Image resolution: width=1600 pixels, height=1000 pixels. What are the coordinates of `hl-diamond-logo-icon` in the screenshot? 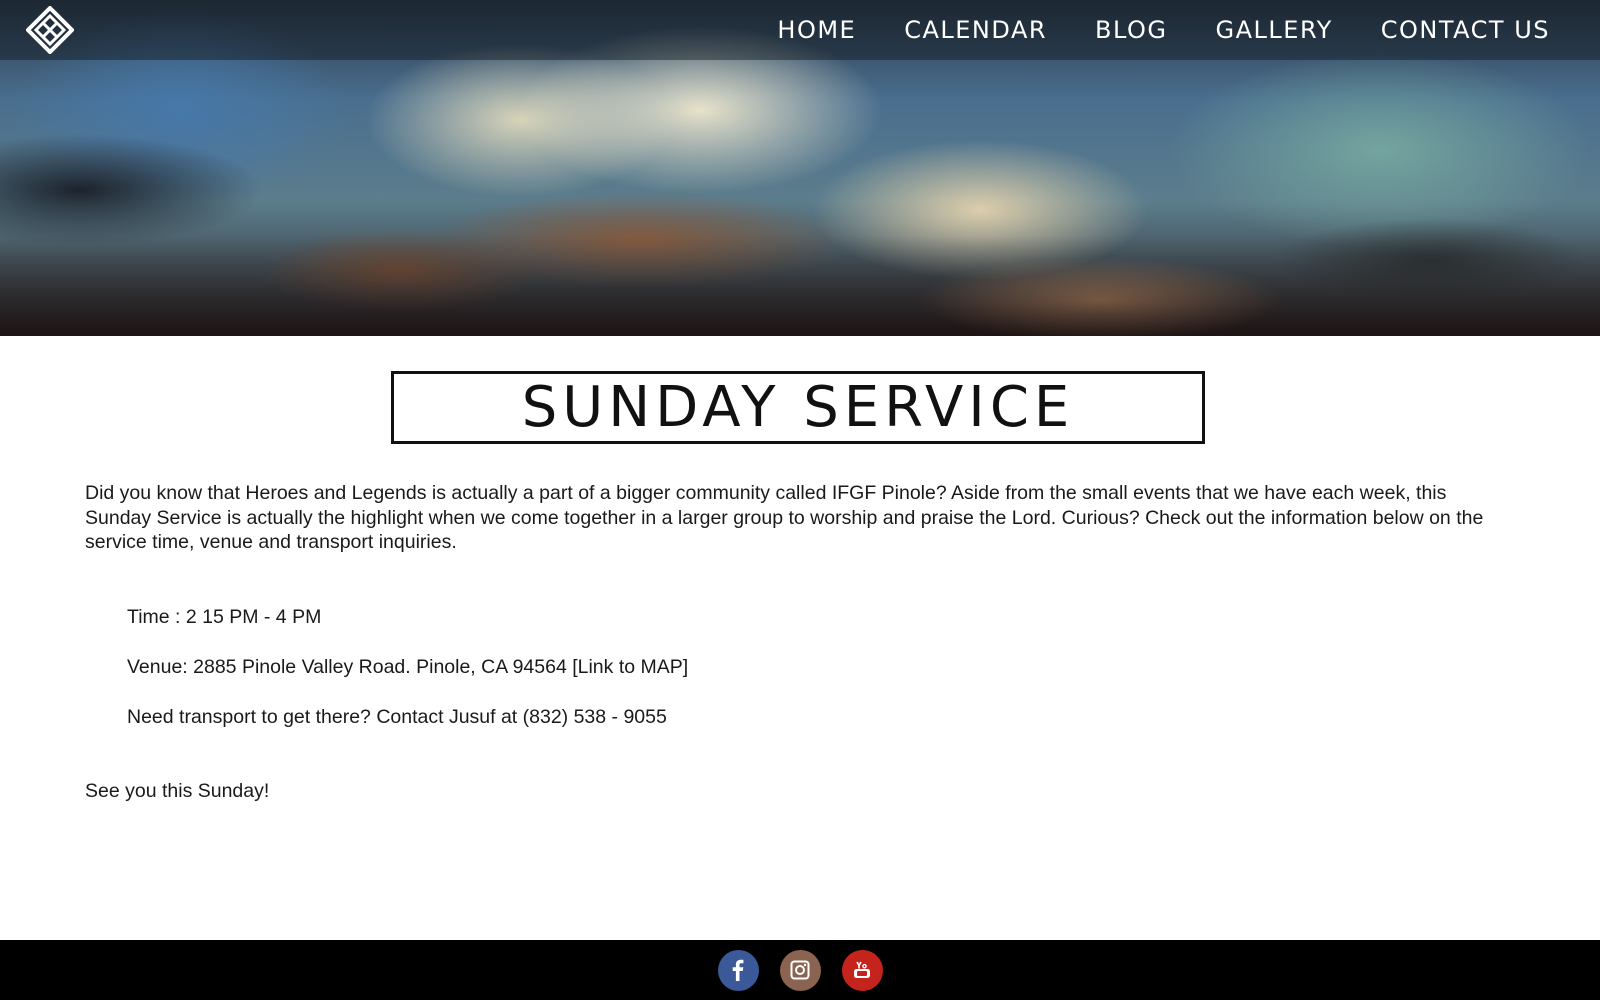 It's located at (50, 30).